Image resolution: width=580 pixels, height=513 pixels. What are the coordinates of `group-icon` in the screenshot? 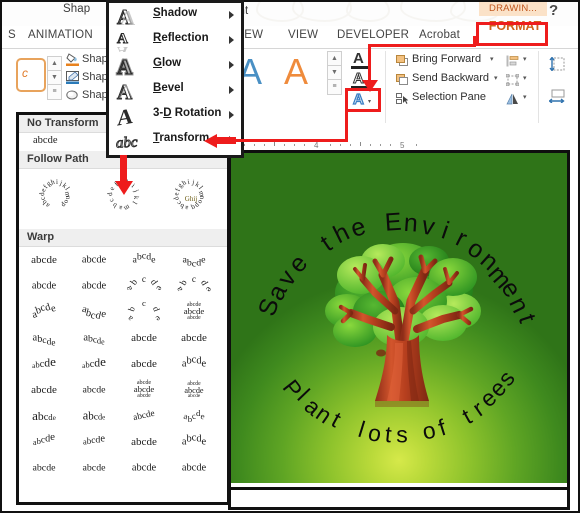 It's located at (512, 80).